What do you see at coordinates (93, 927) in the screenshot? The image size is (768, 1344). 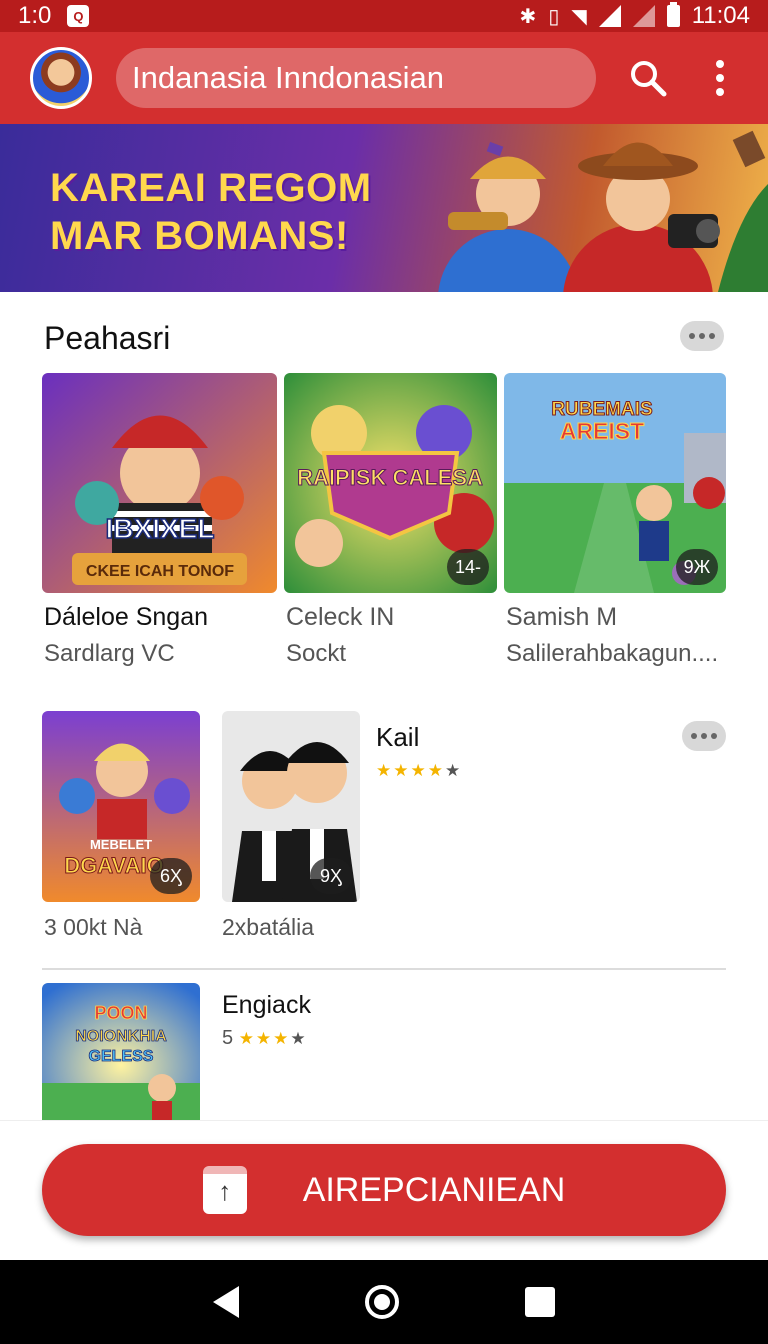 I see `game-tile-subtitle: 3 00kt Nà` at bounding box center [93, 927].